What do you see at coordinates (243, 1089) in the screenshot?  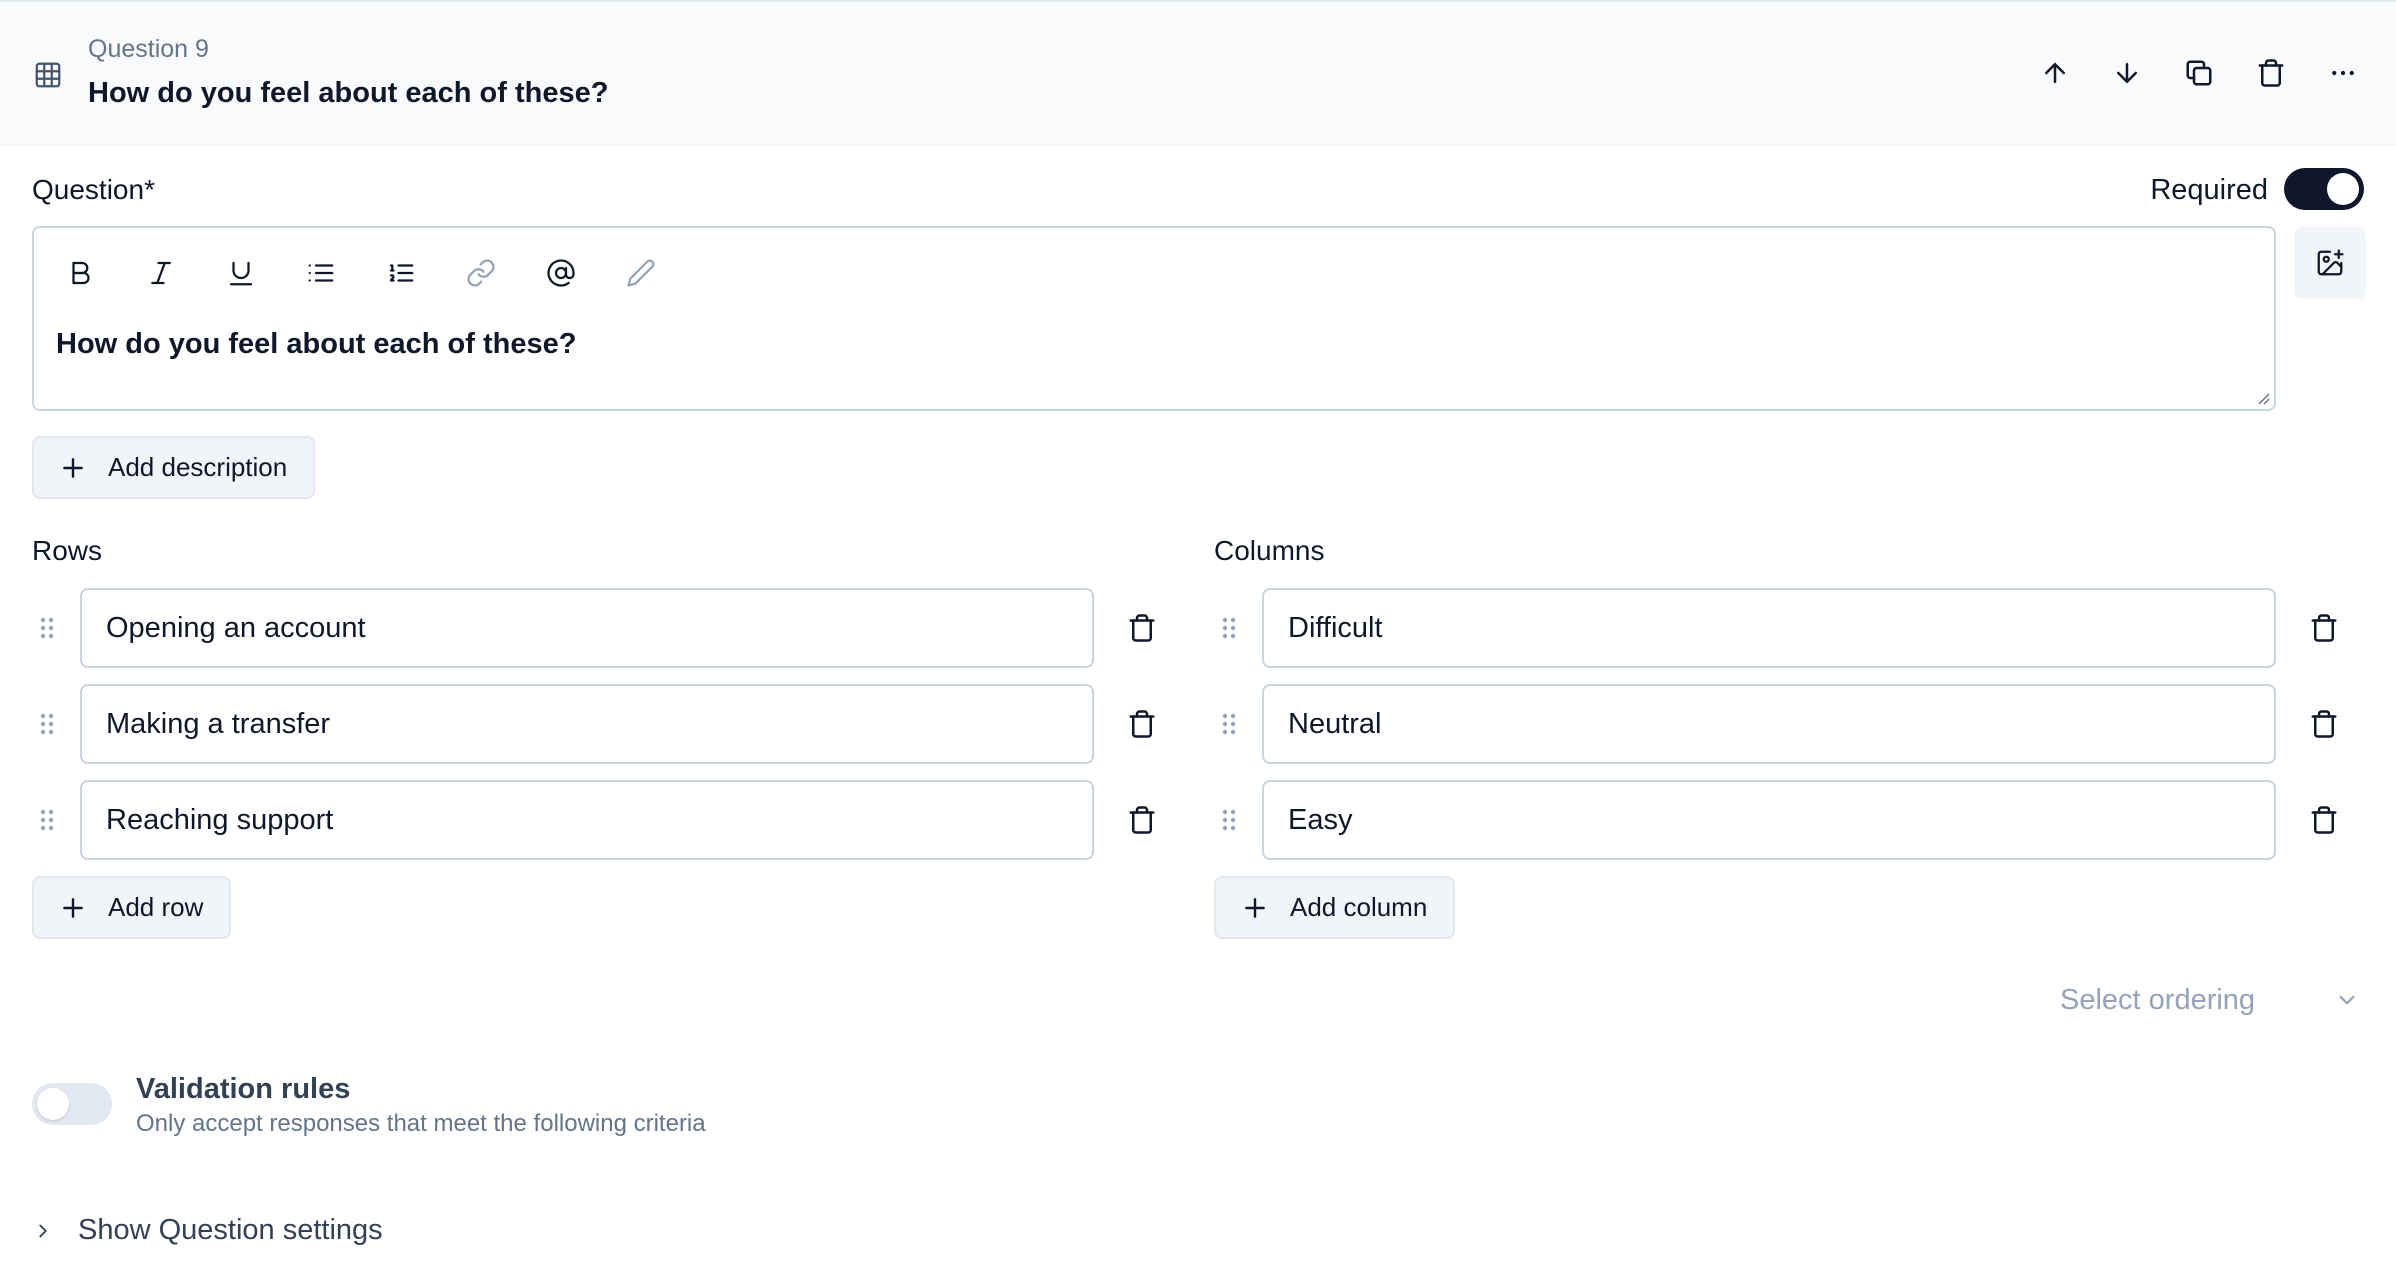 I see `validation-title: Validation rules` at bounding box center [243, 1089].